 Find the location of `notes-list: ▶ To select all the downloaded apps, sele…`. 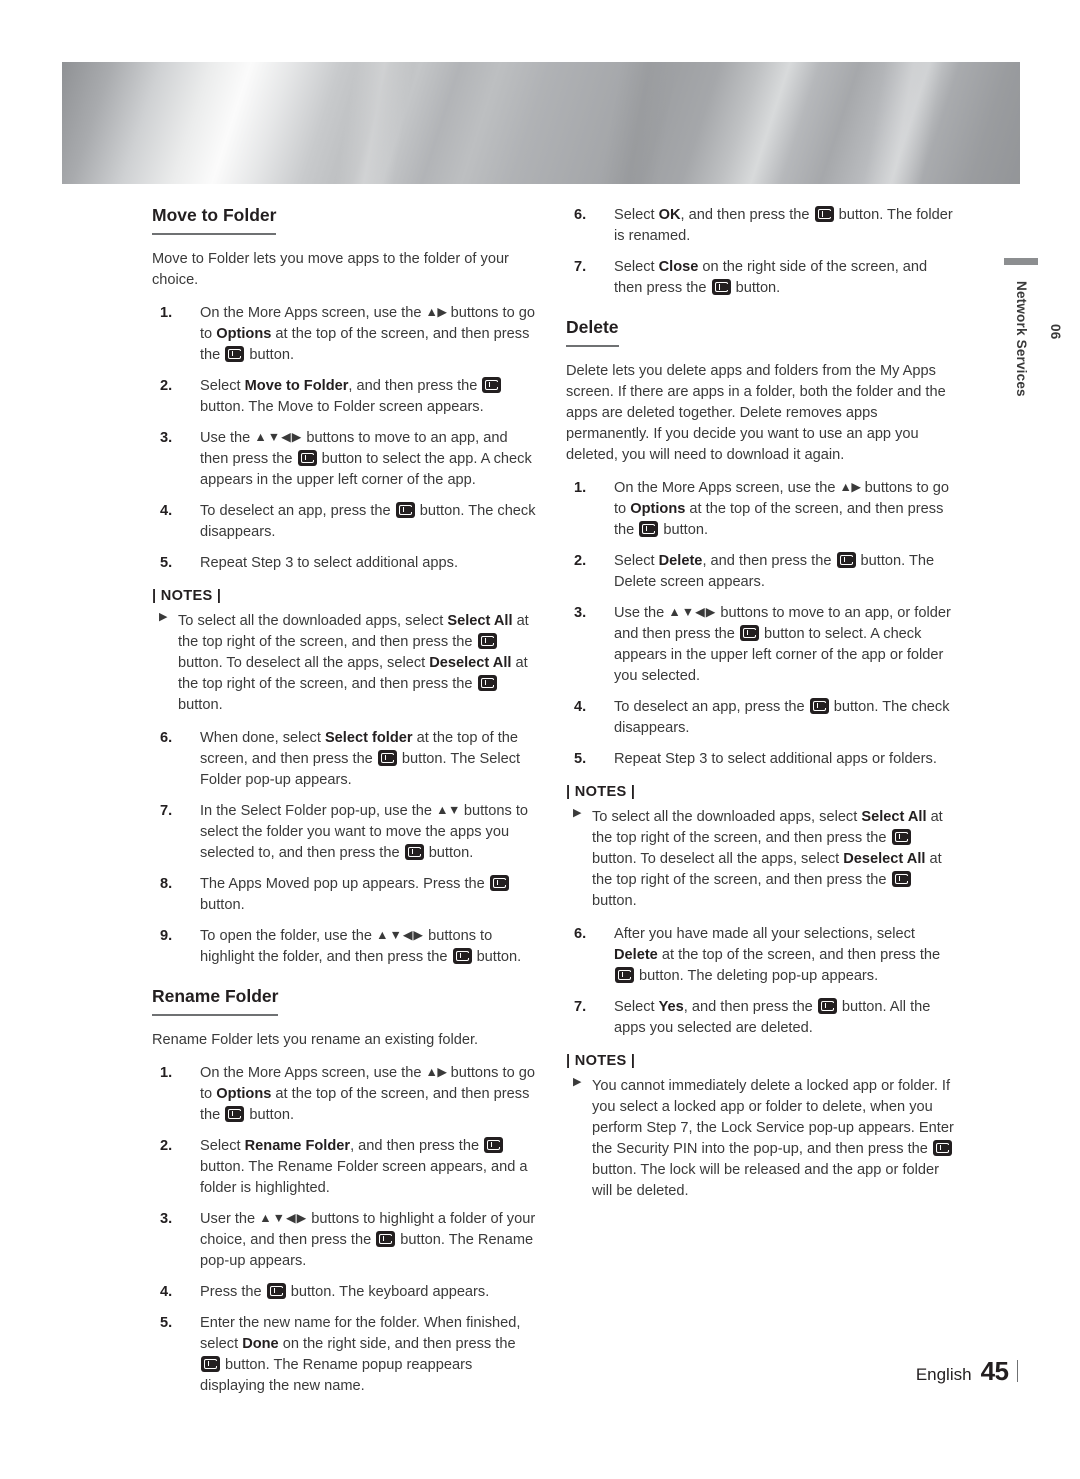

notes-list: ▶ To select all the downloaded apps, sele… is located at coordinates (760, 859).